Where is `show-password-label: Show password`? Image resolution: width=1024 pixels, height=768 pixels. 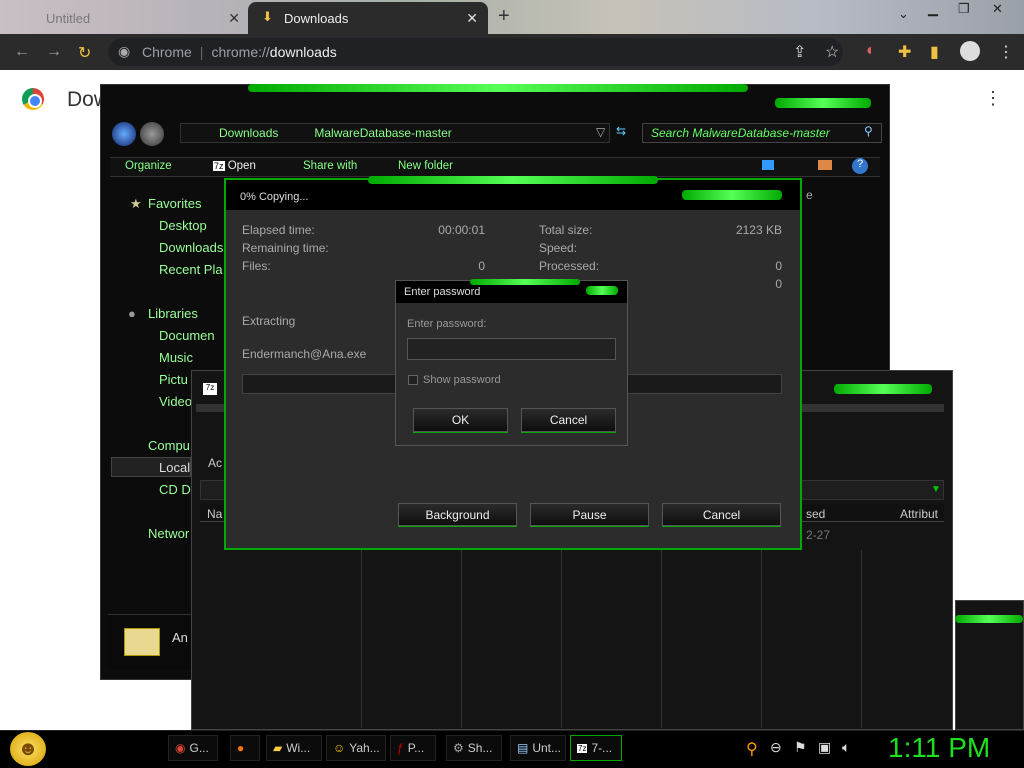 show-password-label: Show password is located at coordinates (462, 380).